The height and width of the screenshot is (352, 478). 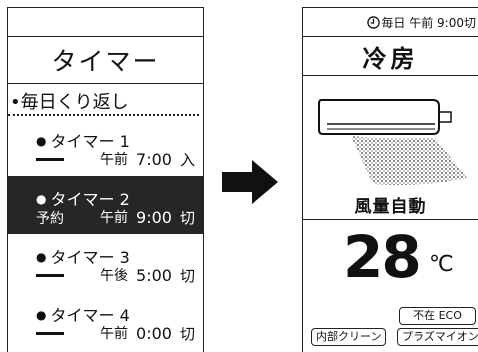 I want to click on timer-title: タイマー, so click(x=105, y=60).